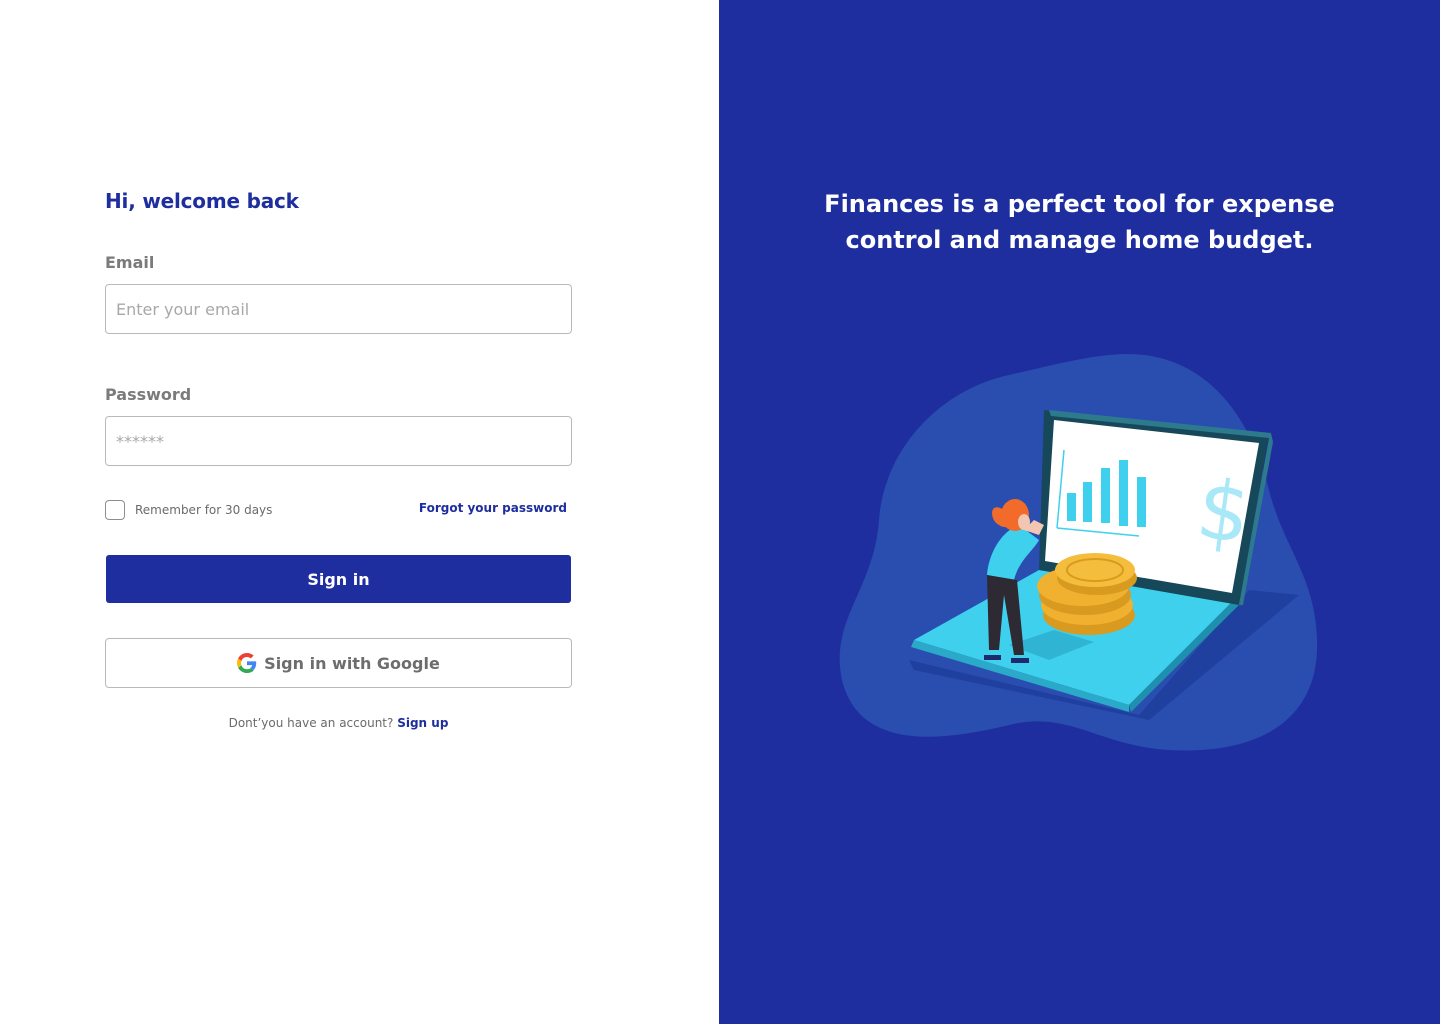  What do you see at coordinates (204, 510) in the screenshot?
I see `remember-label: Remember for 30 days` at bounding box center [204, 510].